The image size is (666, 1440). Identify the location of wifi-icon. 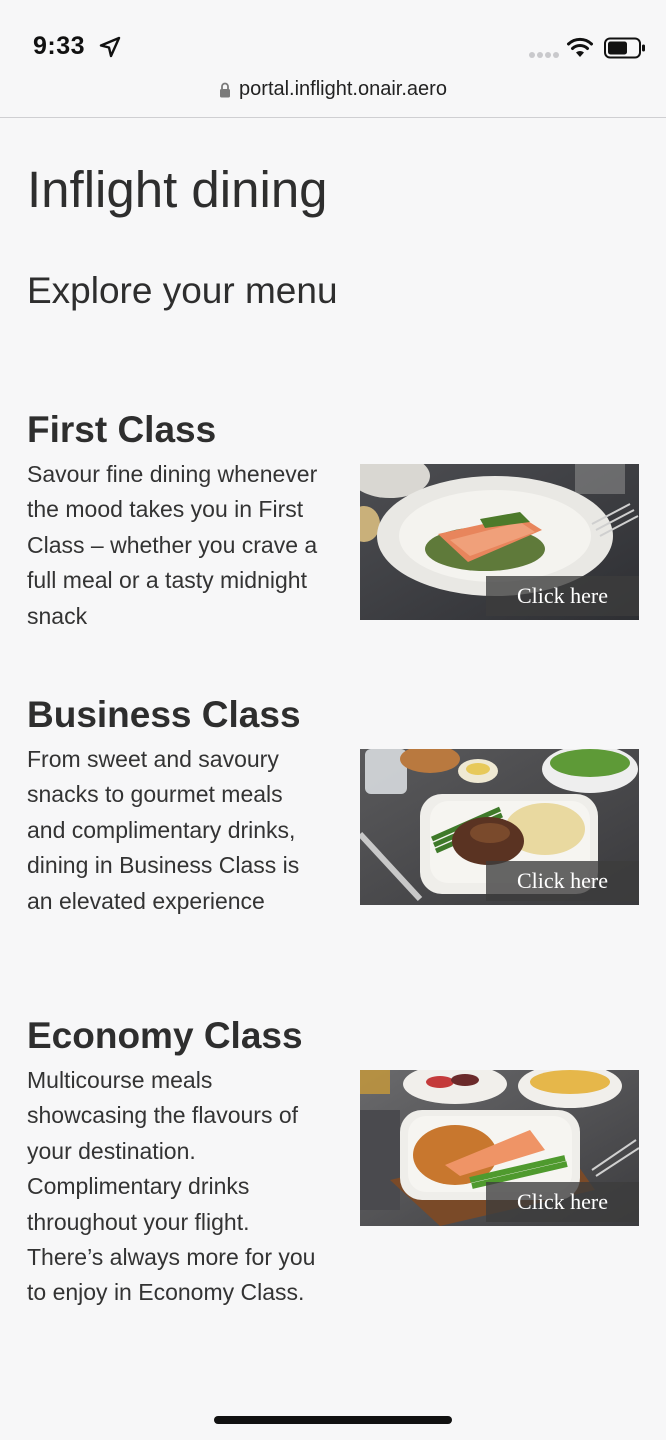
(580, 47).